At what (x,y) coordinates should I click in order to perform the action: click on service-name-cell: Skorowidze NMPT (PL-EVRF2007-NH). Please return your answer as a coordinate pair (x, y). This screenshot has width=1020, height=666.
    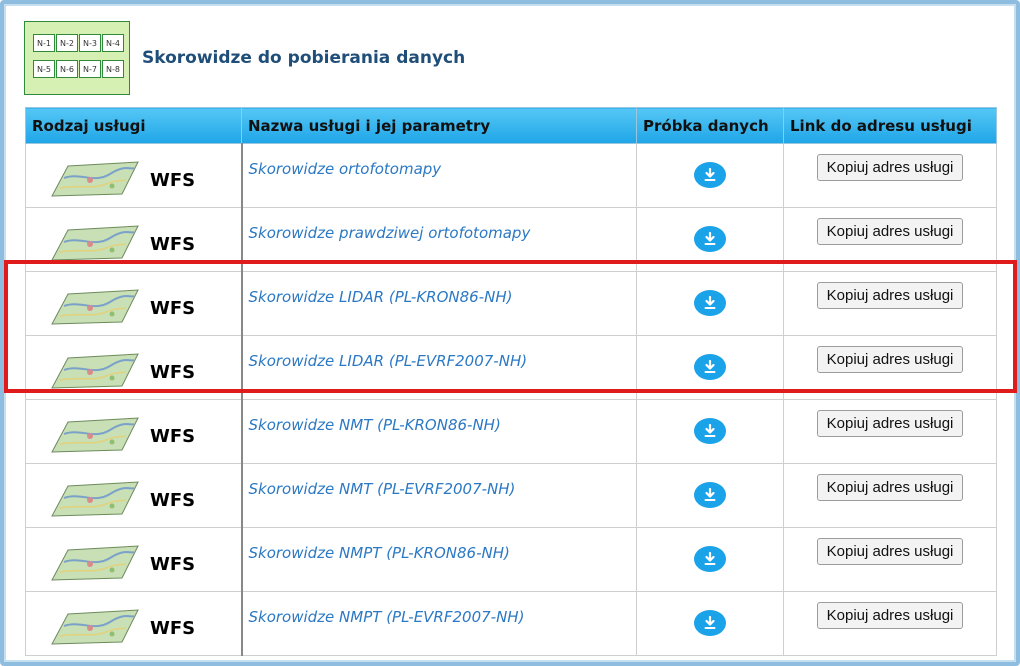
    Looking at the image, I should click on (439, 623).